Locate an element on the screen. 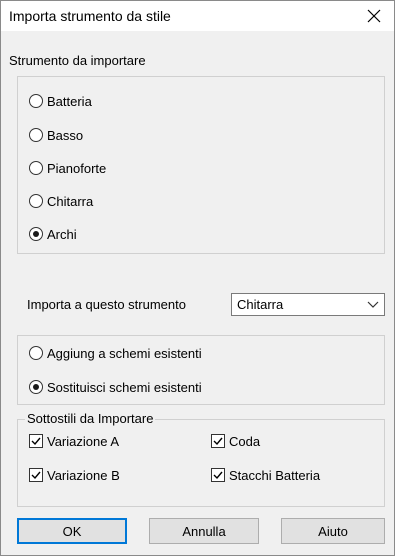 This screenshot has width=395, height=556. radio-label: Batteria is located at coordinates (69, 101).